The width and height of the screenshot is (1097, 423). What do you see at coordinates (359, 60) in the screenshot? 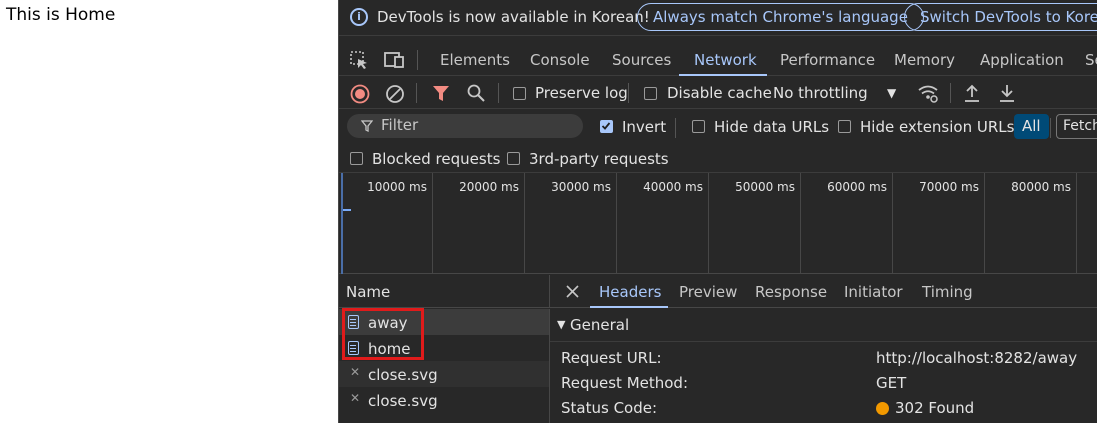
I see `inspect-element-icon` at bounding box center [359, 60].